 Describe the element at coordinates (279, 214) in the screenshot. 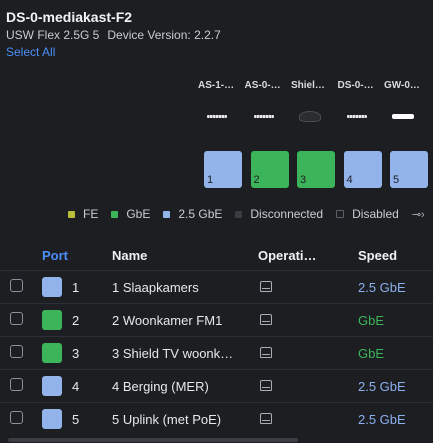

I see `legend-disconnected: Disconnected` at that location.